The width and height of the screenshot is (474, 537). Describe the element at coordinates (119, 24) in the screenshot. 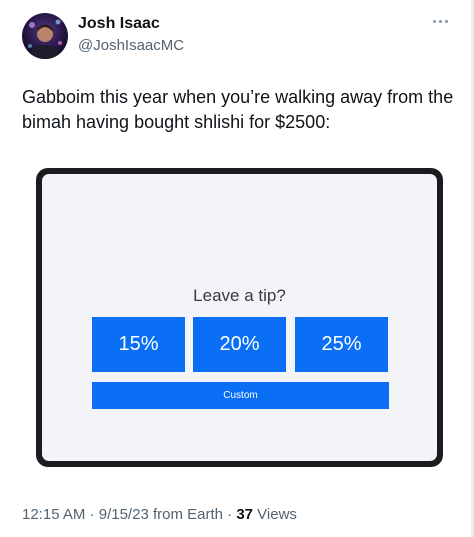

I see `author-name: Josh Isaac` at that location.